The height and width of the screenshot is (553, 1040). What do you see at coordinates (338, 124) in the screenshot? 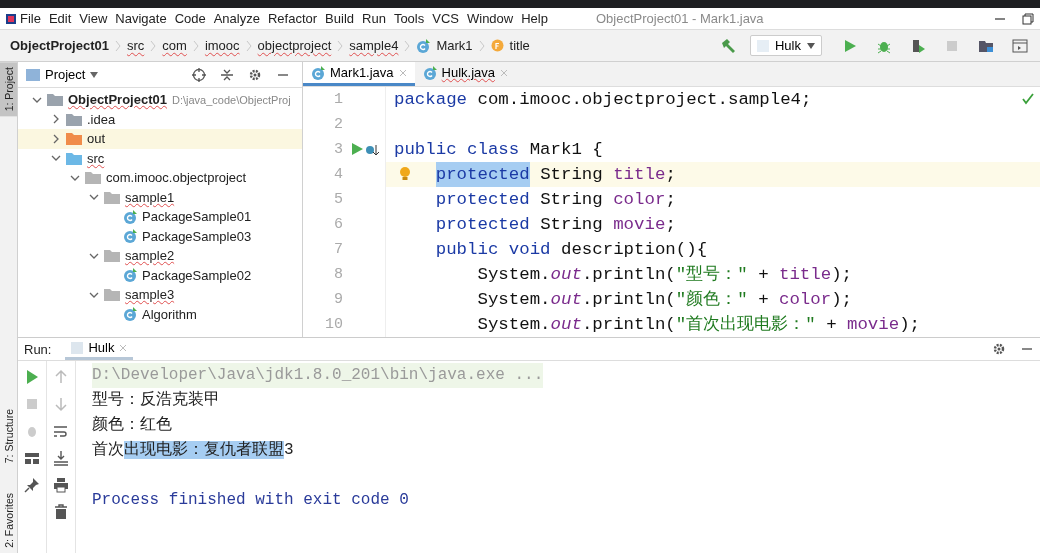
I see `line-number: 2` at bounding box center [338, 124].